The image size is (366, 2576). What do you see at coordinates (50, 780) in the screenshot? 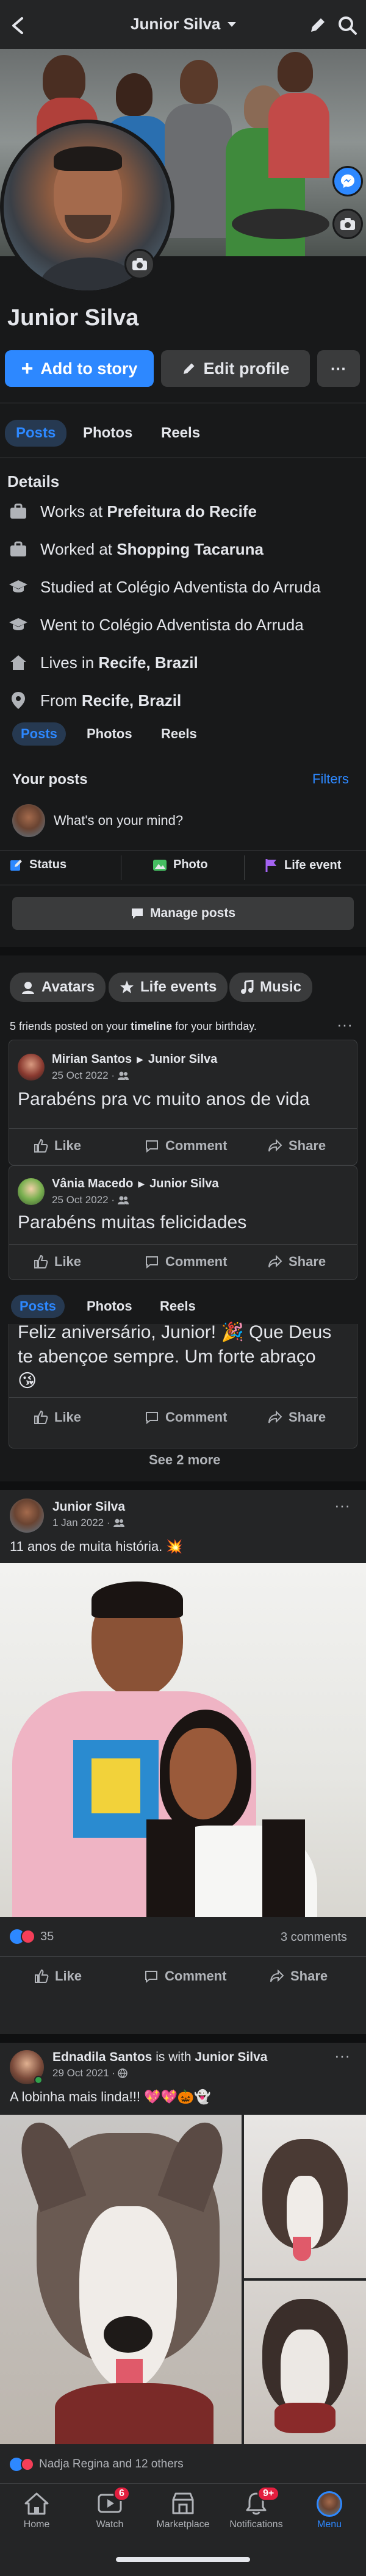
I see `your-posts-title: Your posts` at bounding box center [50, 780].